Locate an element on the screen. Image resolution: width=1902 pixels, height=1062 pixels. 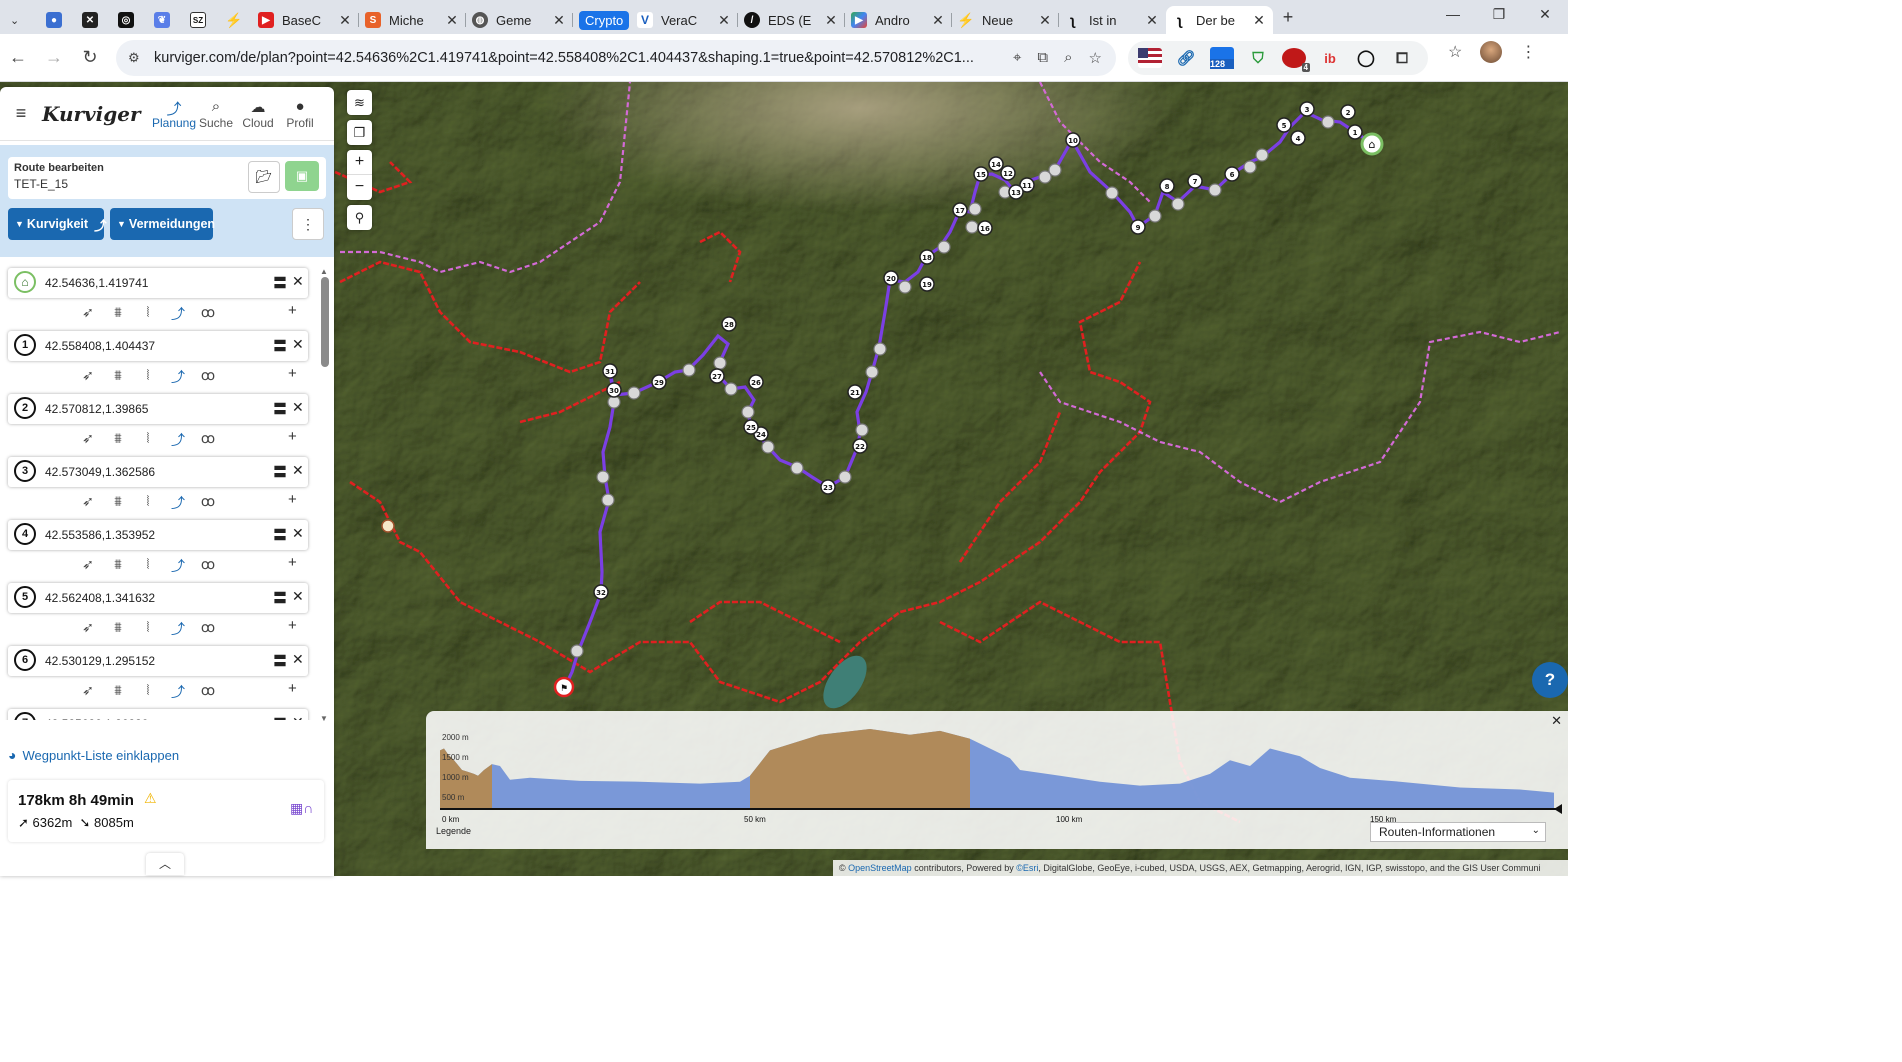
tab-pinned-5: SZ is located at coordinates (198, 20).